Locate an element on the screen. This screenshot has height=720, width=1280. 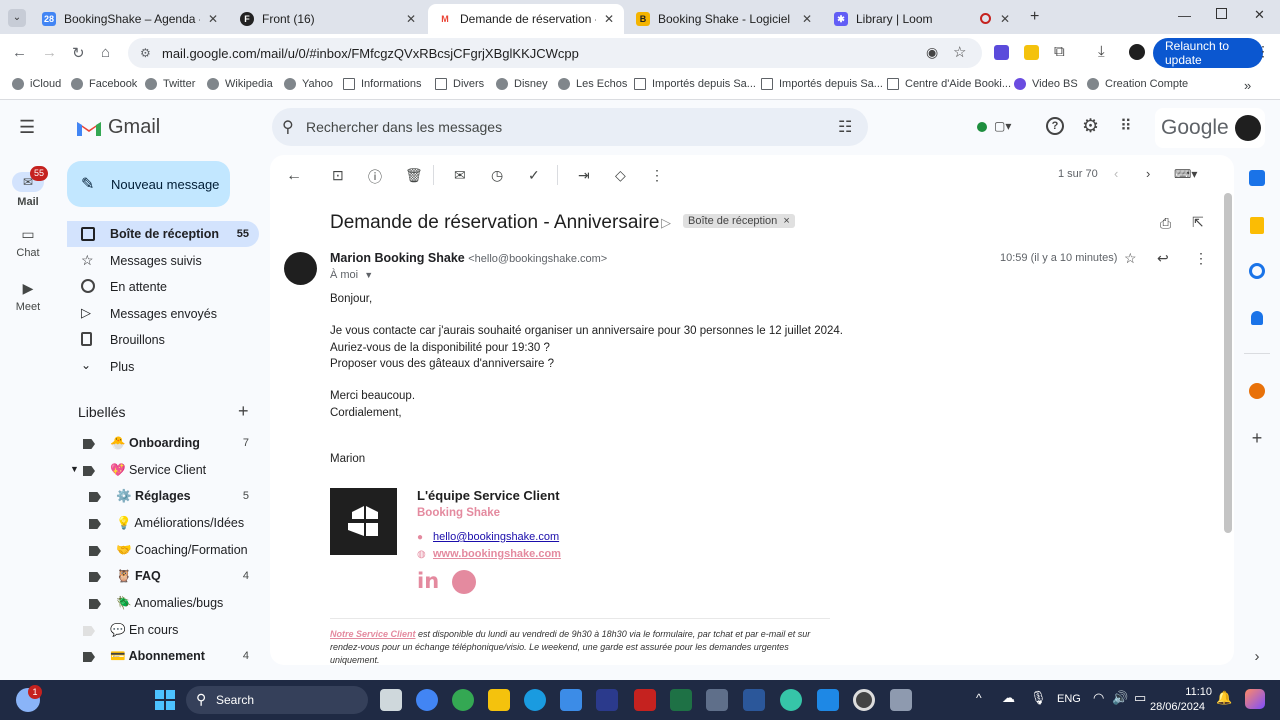
google-account-card: Google is located at coordinates (1210, 128).